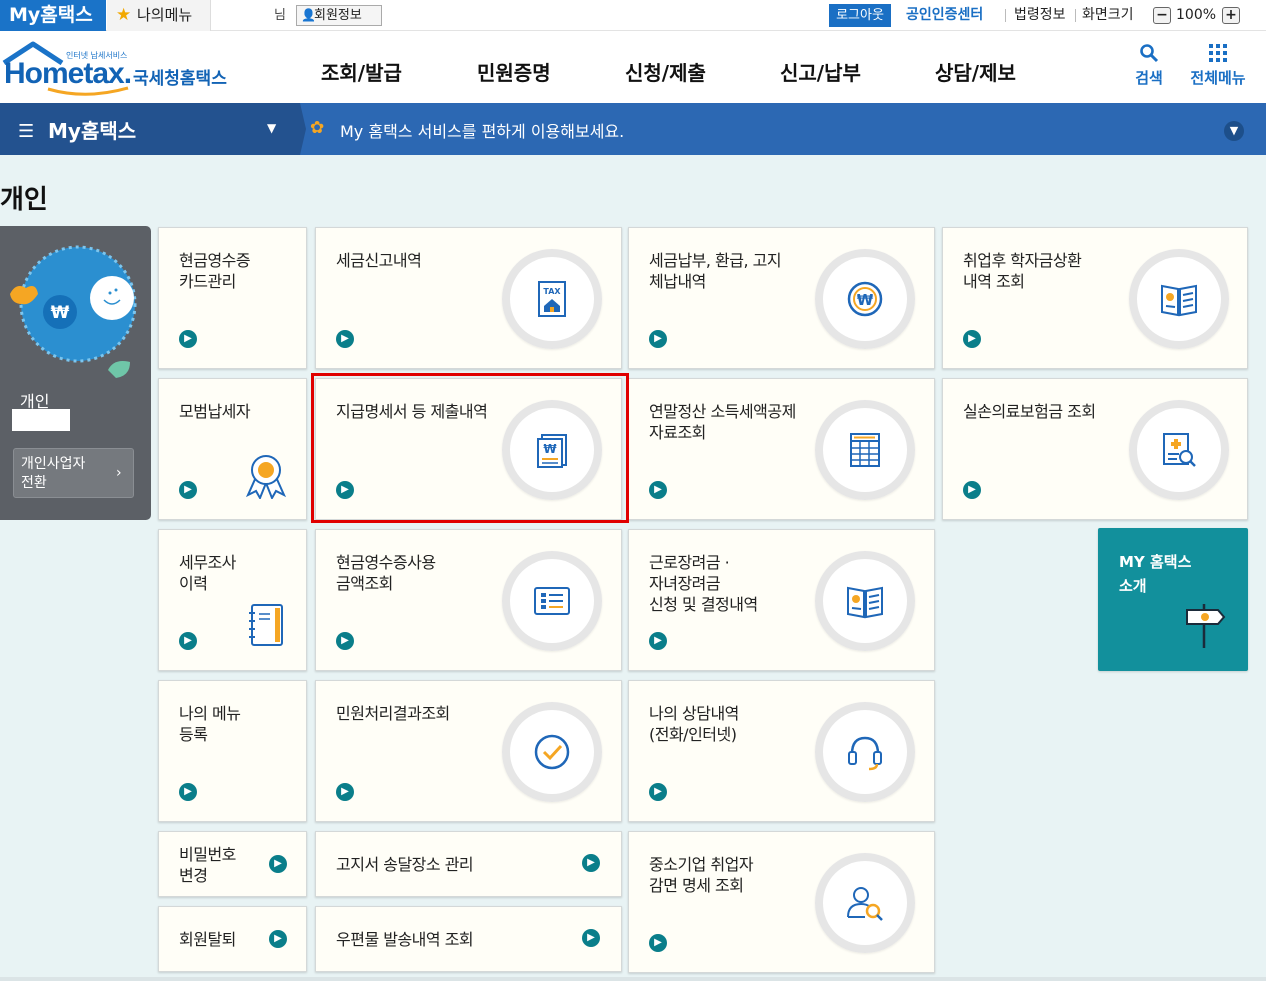 The image size is (1266, 981). What do you see at coordinates (73, 311) in the screenshot?
I see `profile-character-icon: ₩` at bounding box center [73, 311].